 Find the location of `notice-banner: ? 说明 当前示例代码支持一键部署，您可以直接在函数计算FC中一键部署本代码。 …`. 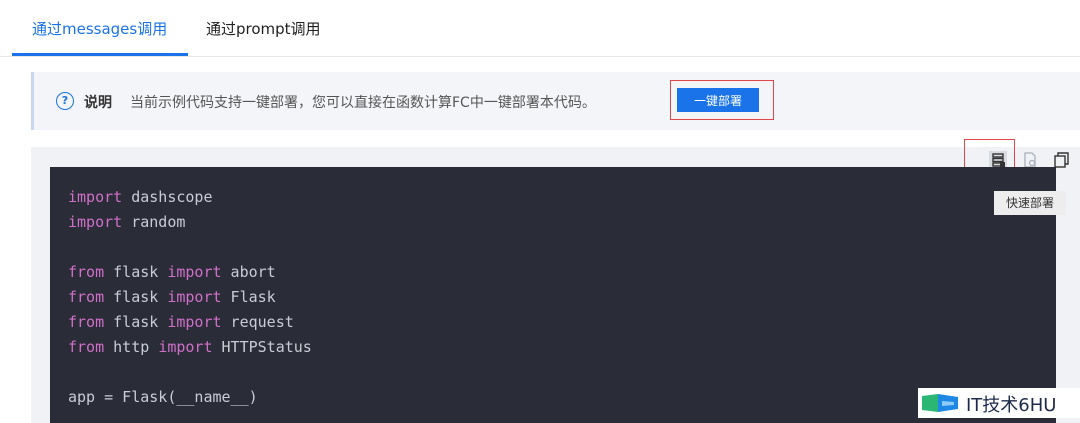

notice-banner: ? 说明 当前示例代码支持一键部署，您可以直接在函数计算FC中一键部署本代码。 … is located at coordinates (555, 101).